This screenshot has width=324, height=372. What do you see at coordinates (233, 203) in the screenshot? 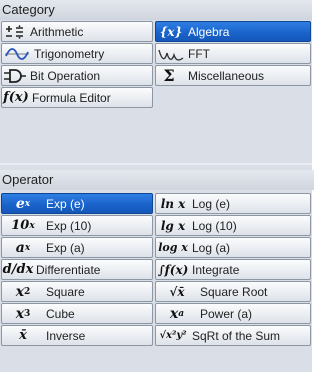
I see `operator-log-e-button: ln x Log (e)` at bounding box center [233, 203].